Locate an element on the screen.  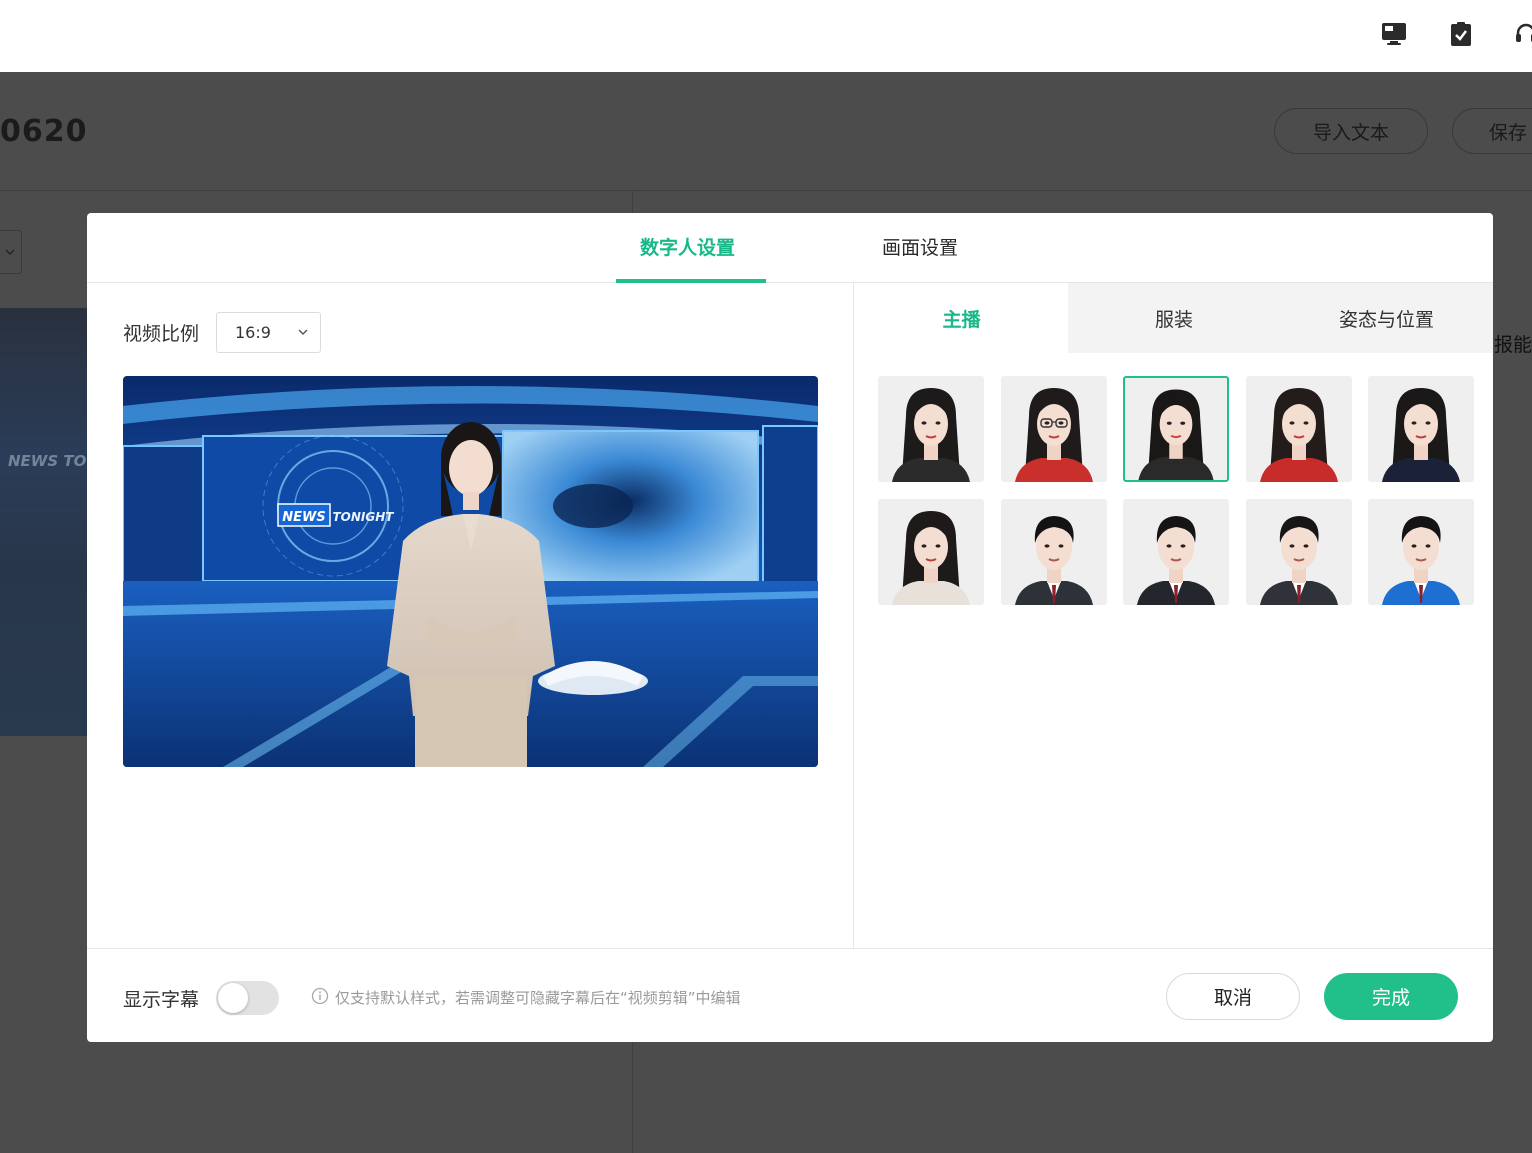
dialog-footer: 显示字幕 仅支持默认样式，若需调整可隐藏字幕后在“视频剪辑”中编辑 取消 完成 is located at coordinates (790, 995).